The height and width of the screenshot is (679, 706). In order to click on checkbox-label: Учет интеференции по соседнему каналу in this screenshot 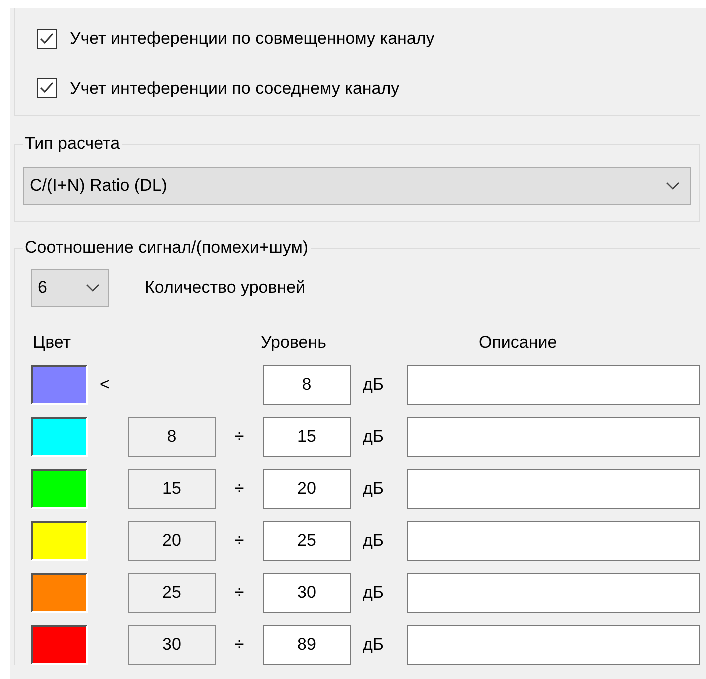, I will do `click(235, 89)`.